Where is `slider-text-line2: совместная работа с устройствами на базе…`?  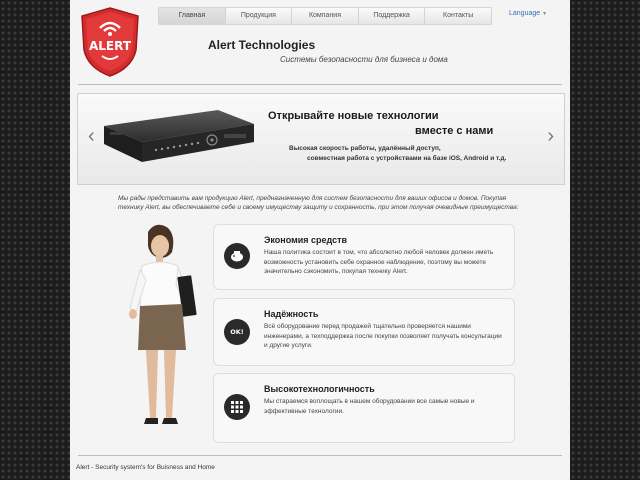
slider-text-line2: совместная работа с устройствами на базе… is located at coordinates (407, 158).